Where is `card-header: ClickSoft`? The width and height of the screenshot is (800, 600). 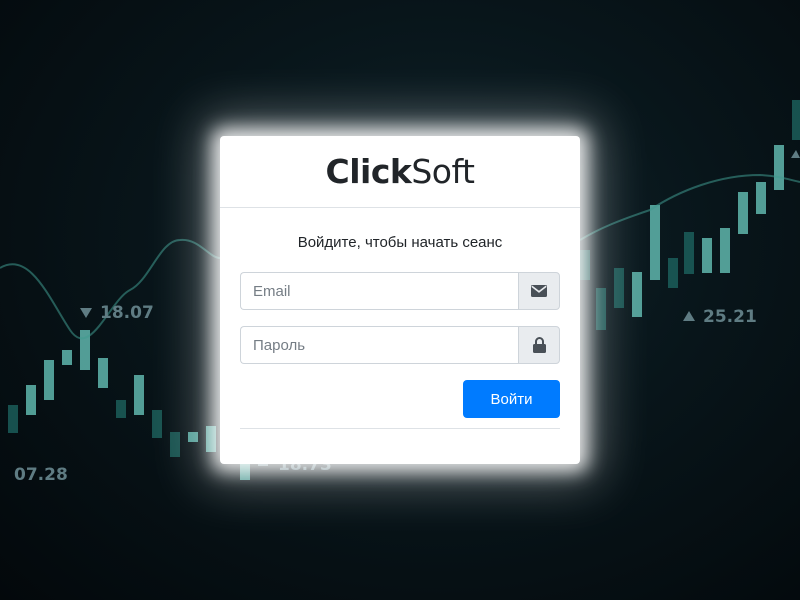
card-header: ClickSoft is located at coordinates (400, 172).